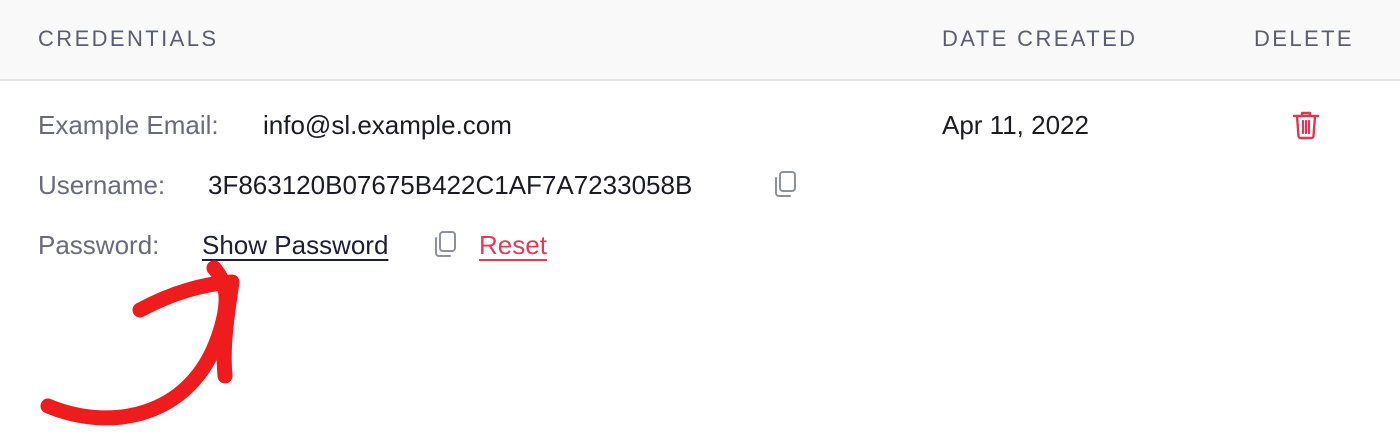  Describe the element at coordinates (387, 125) in the screenshot. I see `email-value: info@sl.example.com` at that location.